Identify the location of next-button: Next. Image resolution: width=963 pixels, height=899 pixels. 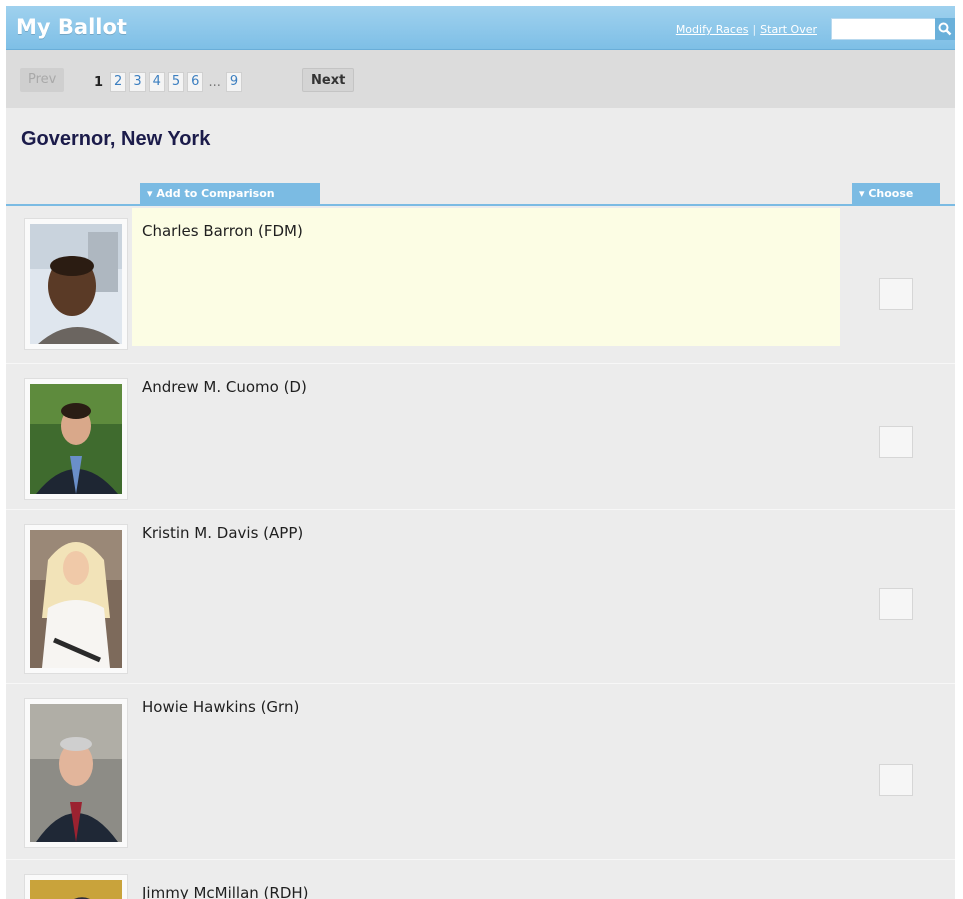
(328, 80).